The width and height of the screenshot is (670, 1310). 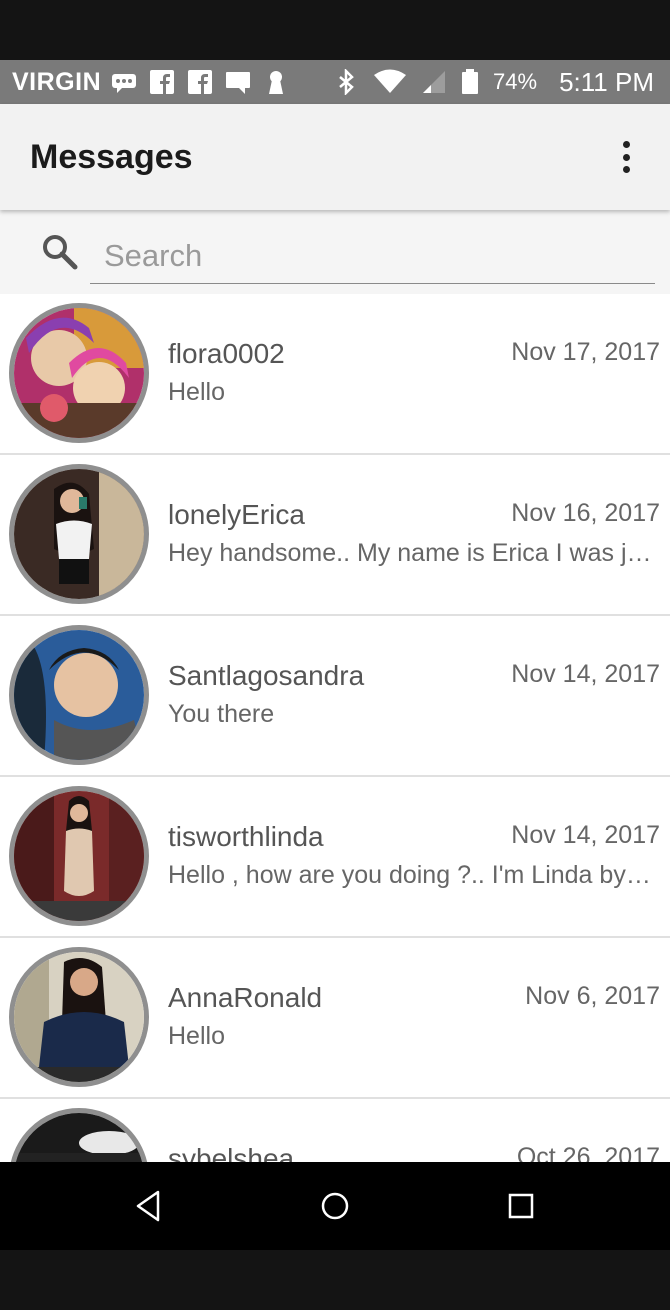 I want to click on message-date: Nov 16, 2017, so click(x=585, y=513).